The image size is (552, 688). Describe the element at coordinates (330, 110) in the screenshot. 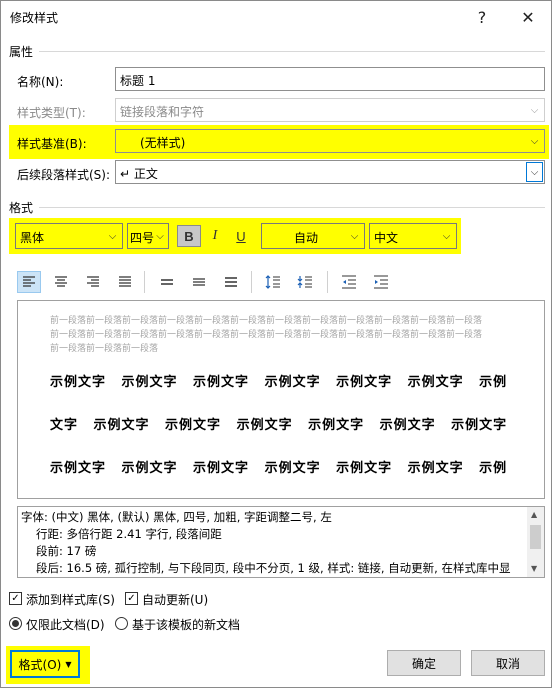

I see `style-type-select: 链接段落和字符 ⌵` at that location.